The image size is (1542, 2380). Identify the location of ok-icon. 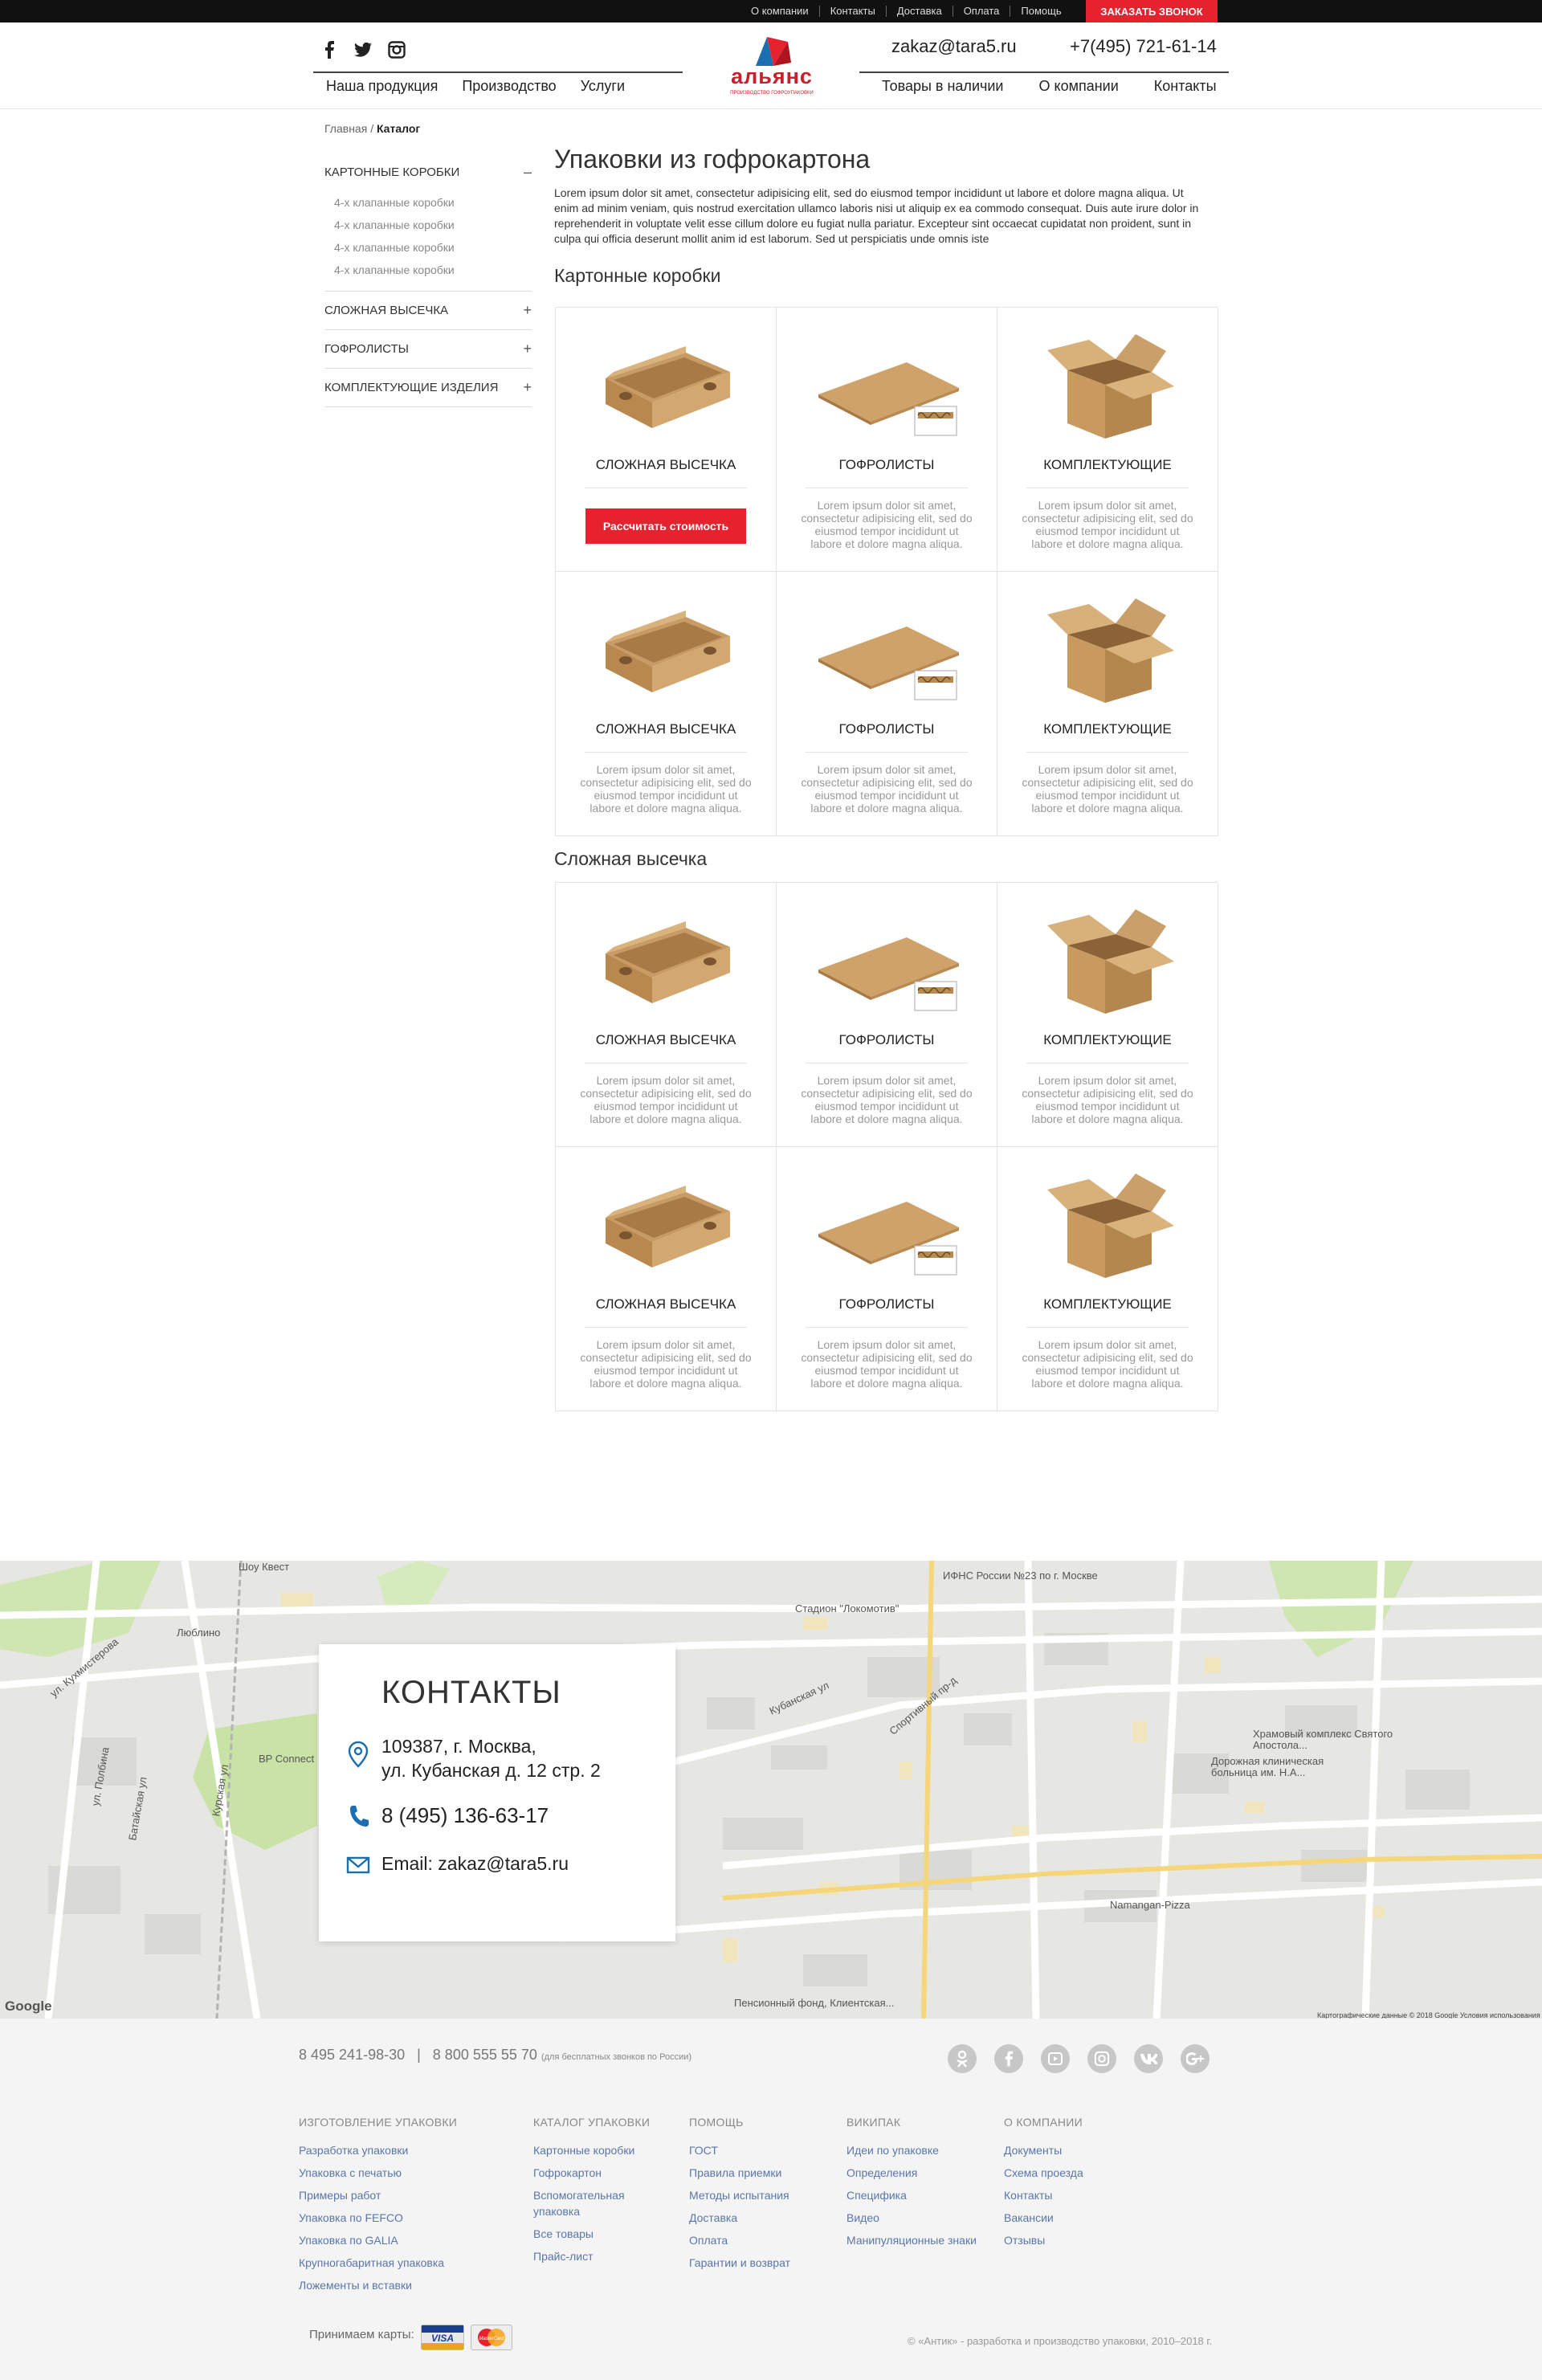
(962, 2058).